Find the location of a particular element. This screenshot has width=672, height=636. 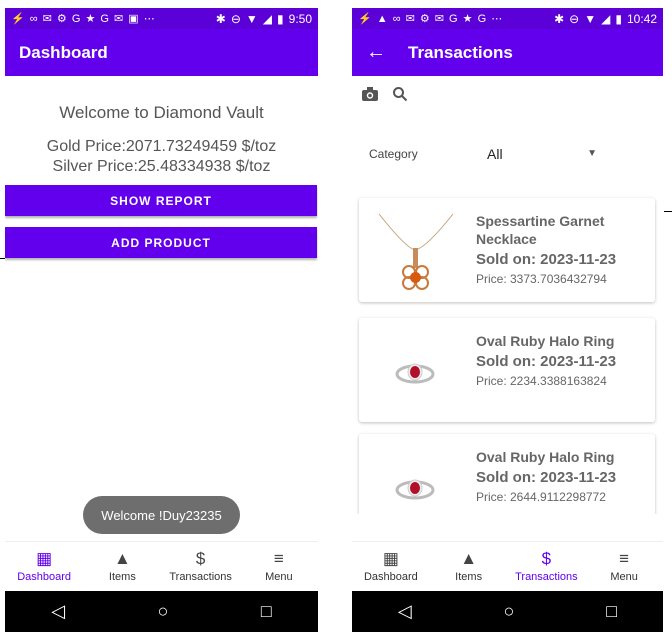

notification-icons: ⚡ ∞ ✉ ⚙ G ★ G ✉ ▣ ⋯ is located at coordinates (83, 19).